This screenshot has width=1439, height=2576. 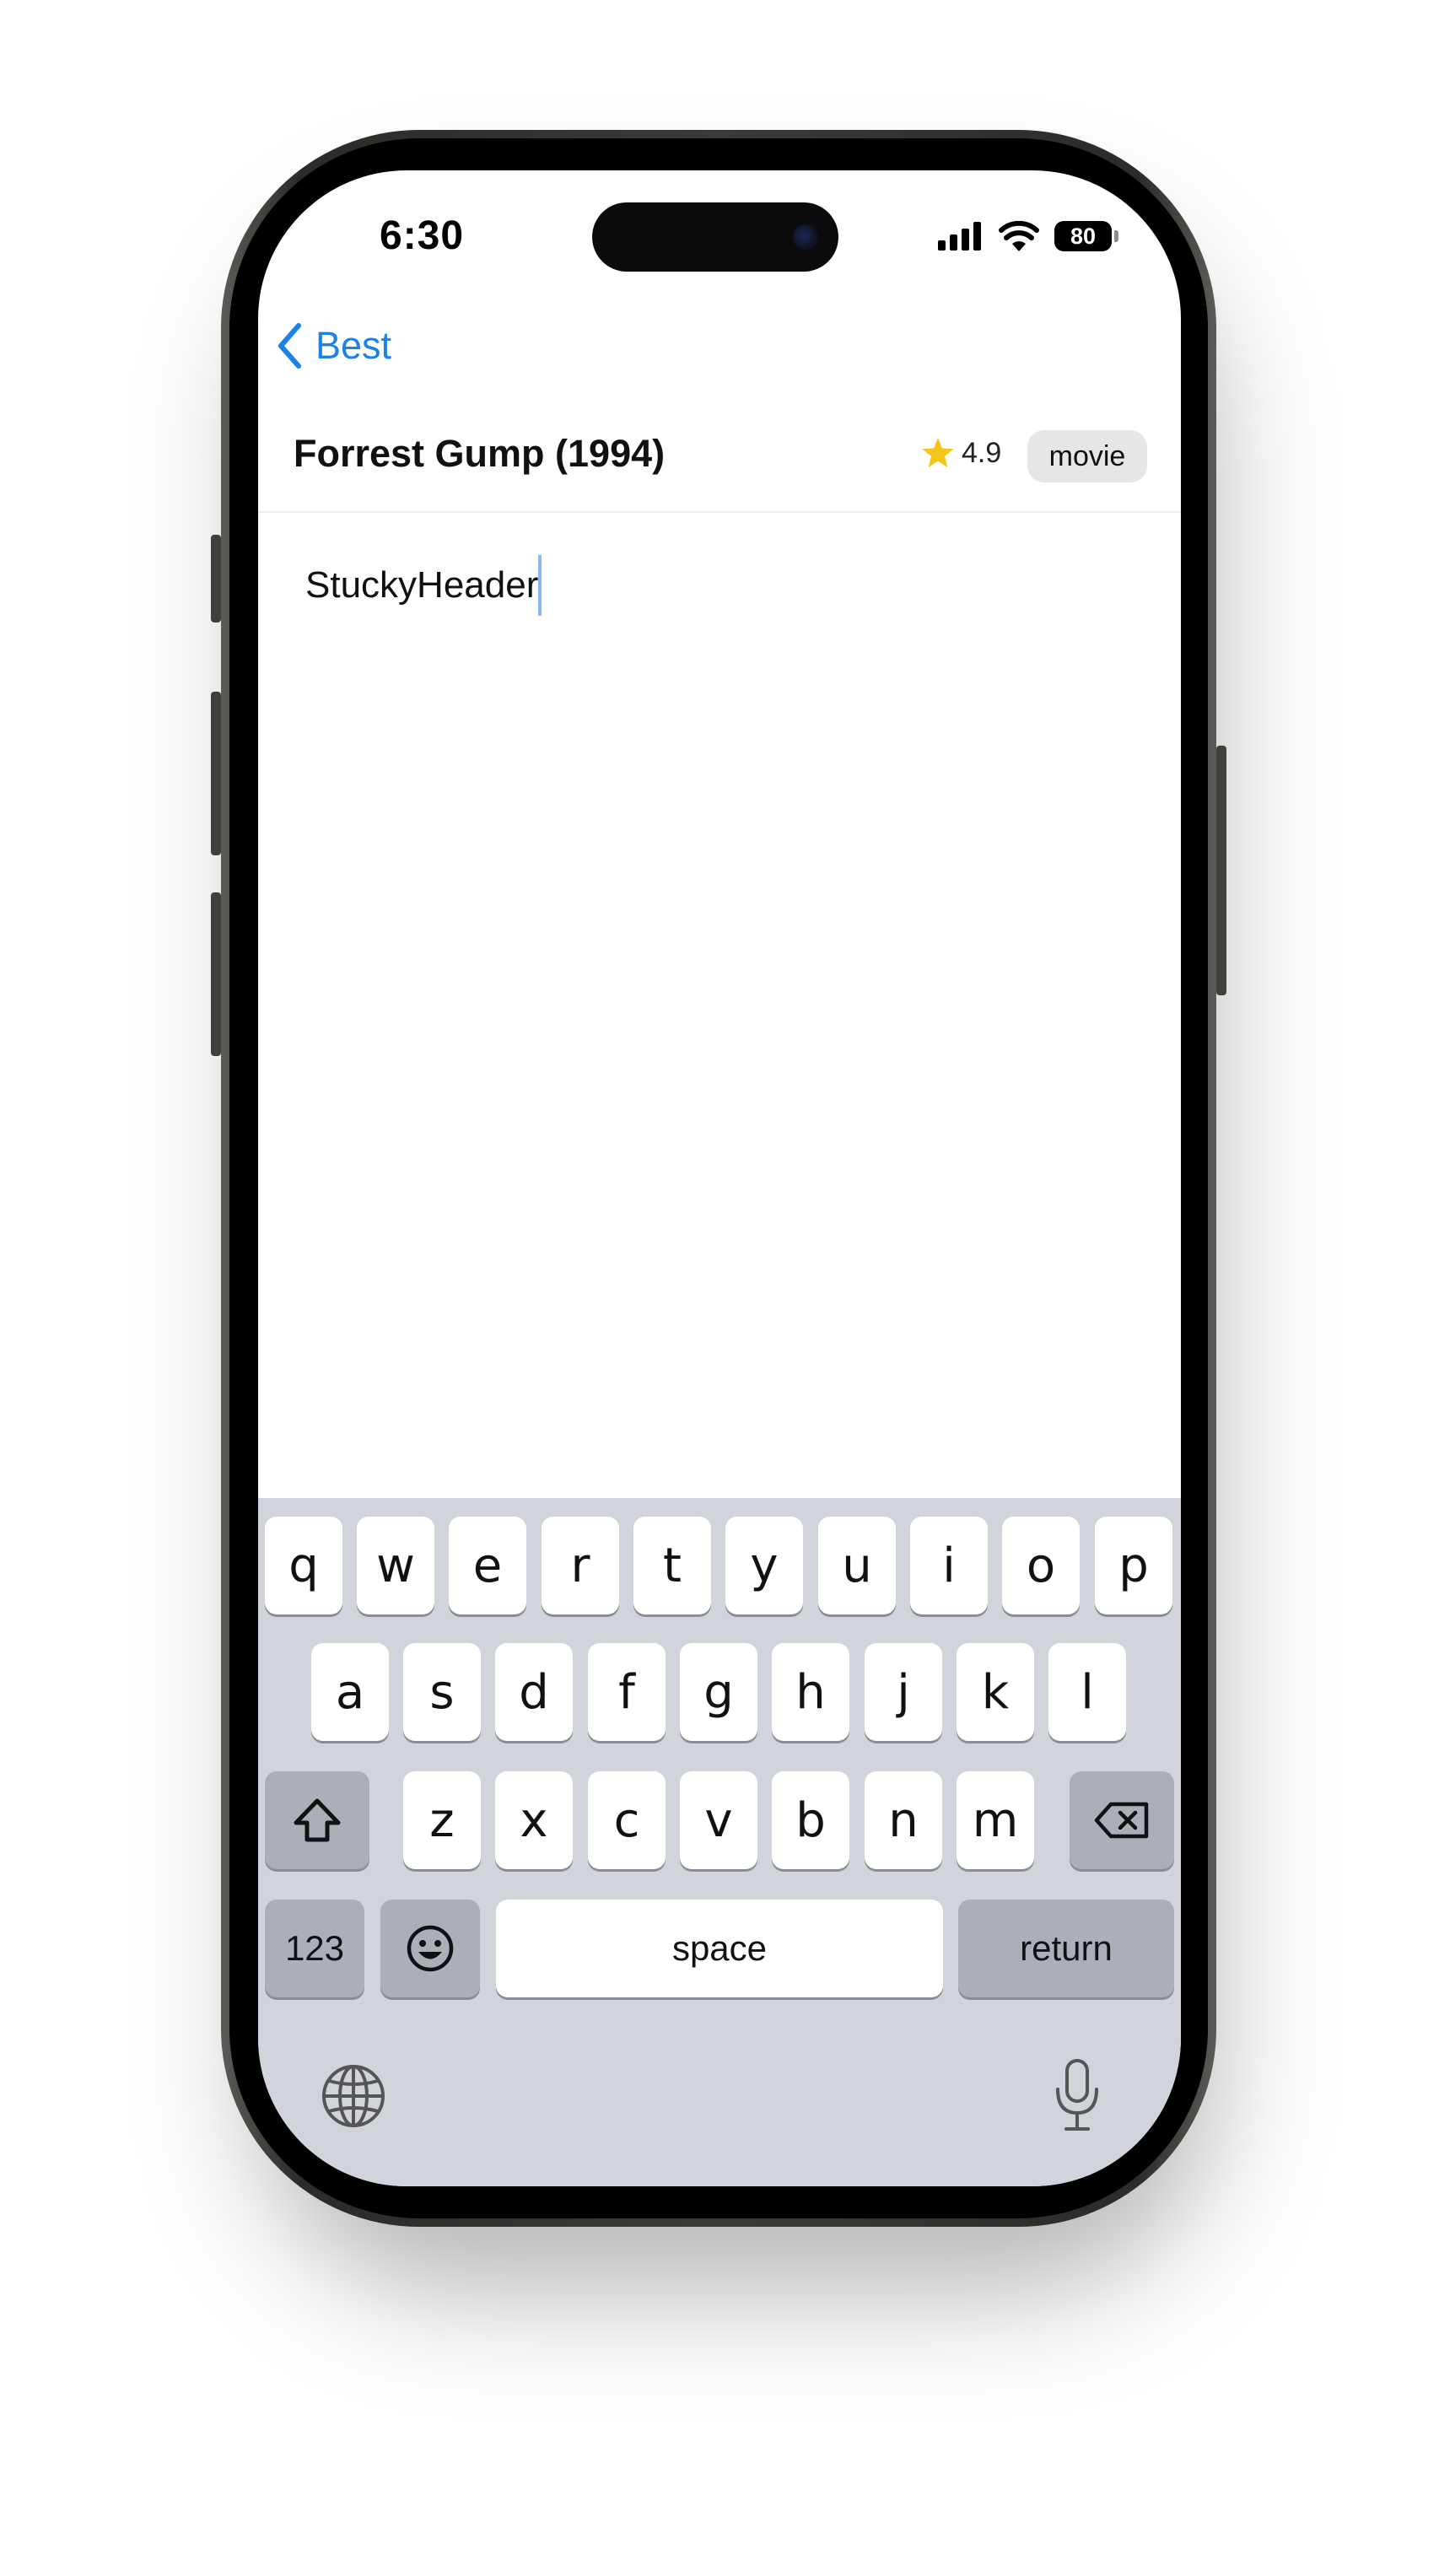 I want to click on key-y: y, so click(x=764, y=1565).